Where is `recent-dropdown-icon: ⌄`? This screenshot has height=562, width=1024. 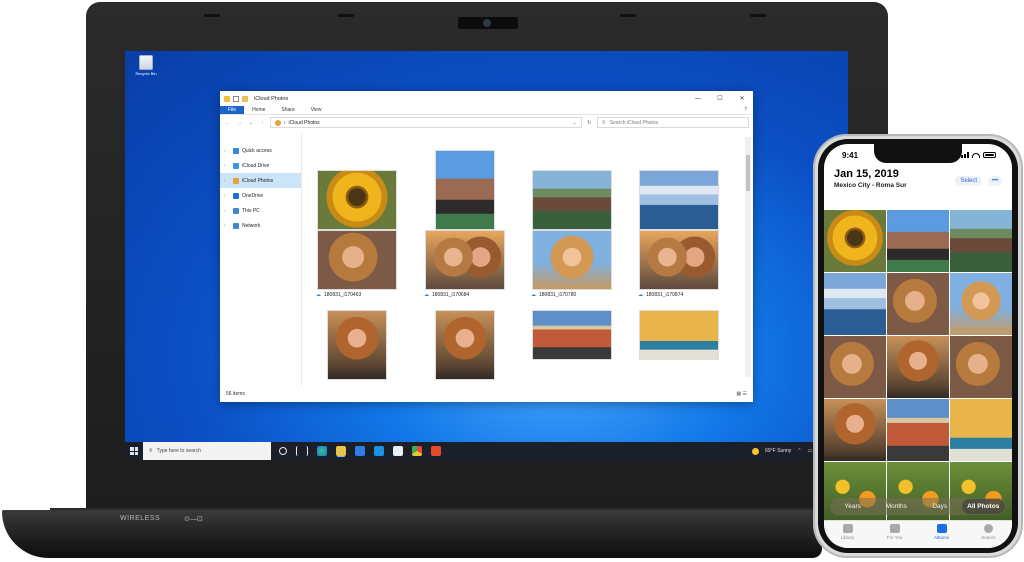 recent-dropdown-icon: ⌄ is located at coordinates (250, 123).